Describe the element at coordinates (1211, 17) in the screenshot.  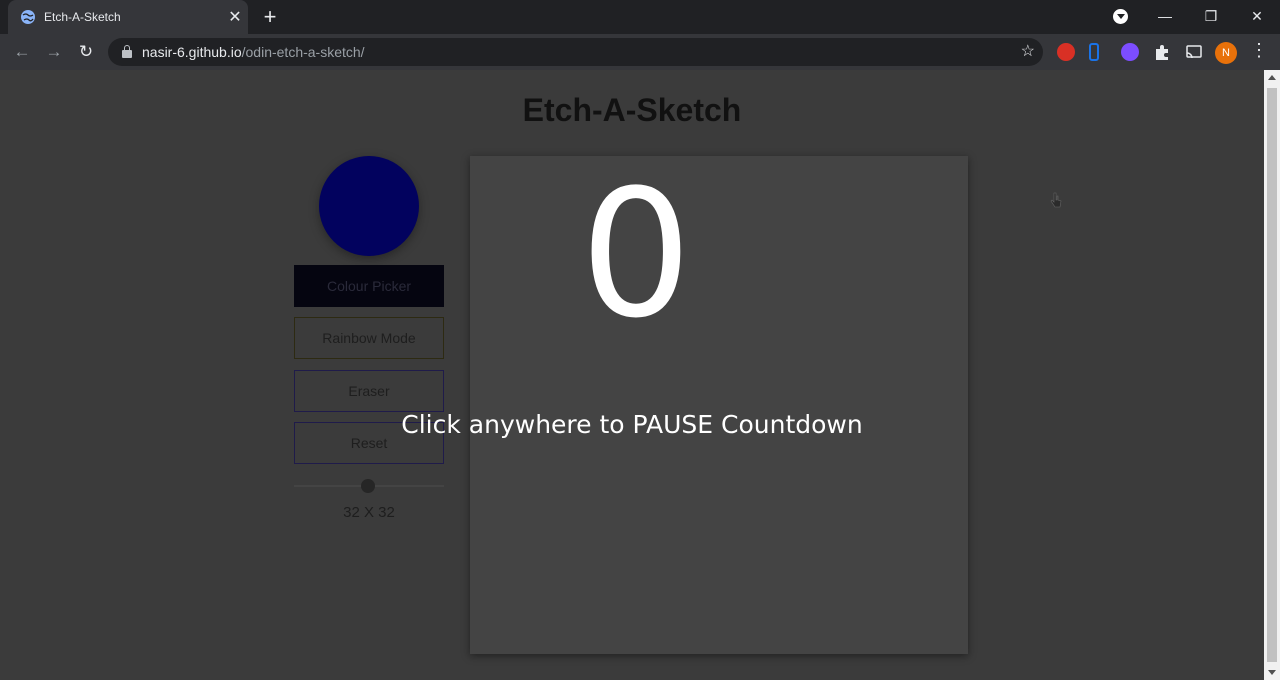
I see `restore-button: ❐` at that location.